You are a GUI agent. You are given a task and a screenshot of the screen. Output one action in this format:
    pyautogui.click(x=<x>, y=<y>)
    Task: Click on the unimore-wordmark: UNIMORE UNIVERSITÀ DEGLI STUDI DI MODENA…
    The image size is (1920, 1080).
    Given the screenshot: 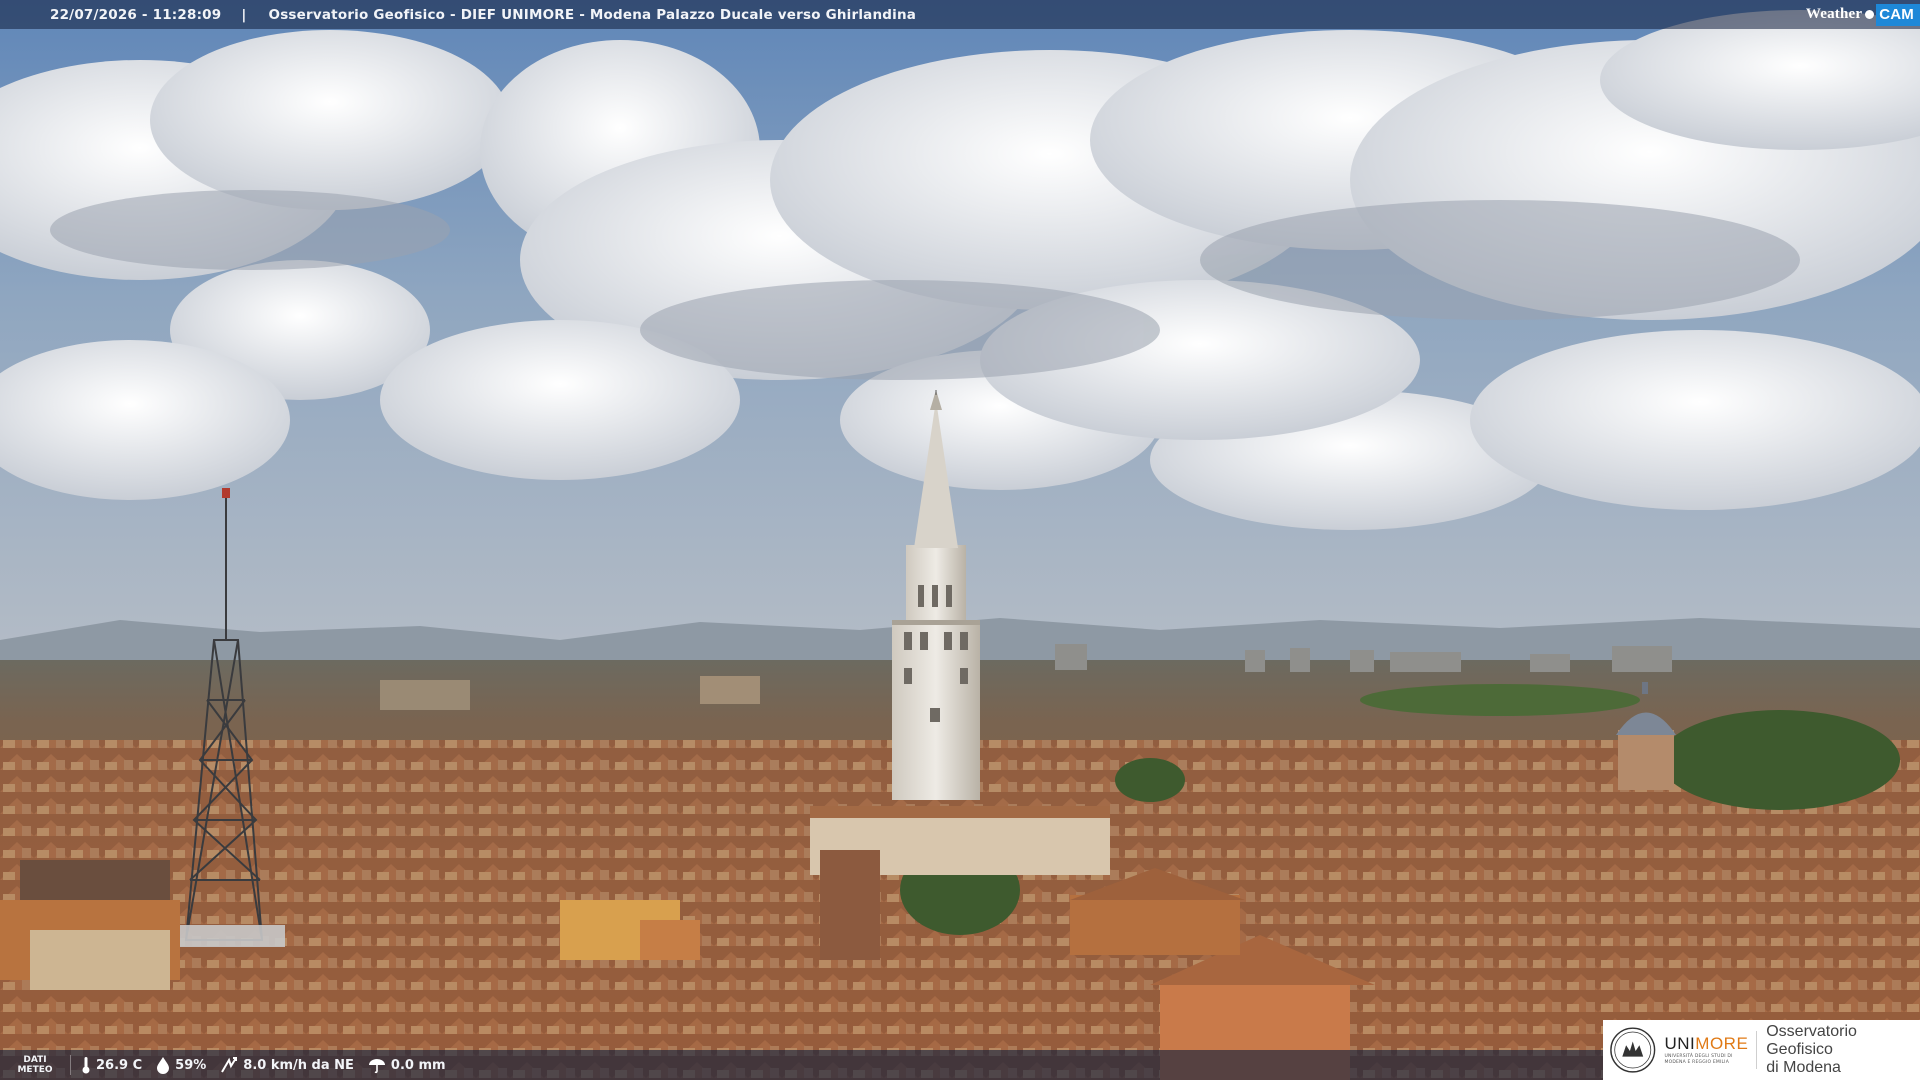 What is the action you would take?
    pyautogui.click(x=1706, y=1049)
    